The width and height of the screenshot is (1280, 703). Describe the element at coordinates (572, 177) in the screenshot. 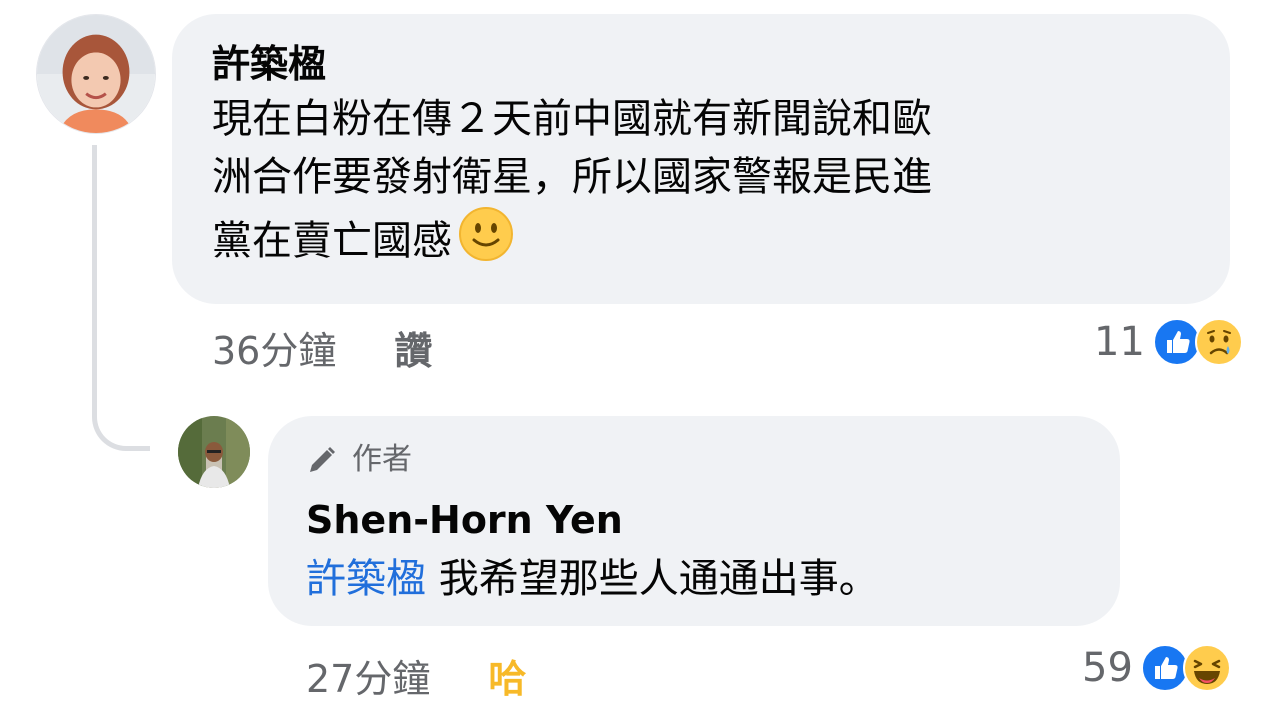

I see `comment-text-line: 洲合作要發射衛星，所以國家警報是民進` at that location.